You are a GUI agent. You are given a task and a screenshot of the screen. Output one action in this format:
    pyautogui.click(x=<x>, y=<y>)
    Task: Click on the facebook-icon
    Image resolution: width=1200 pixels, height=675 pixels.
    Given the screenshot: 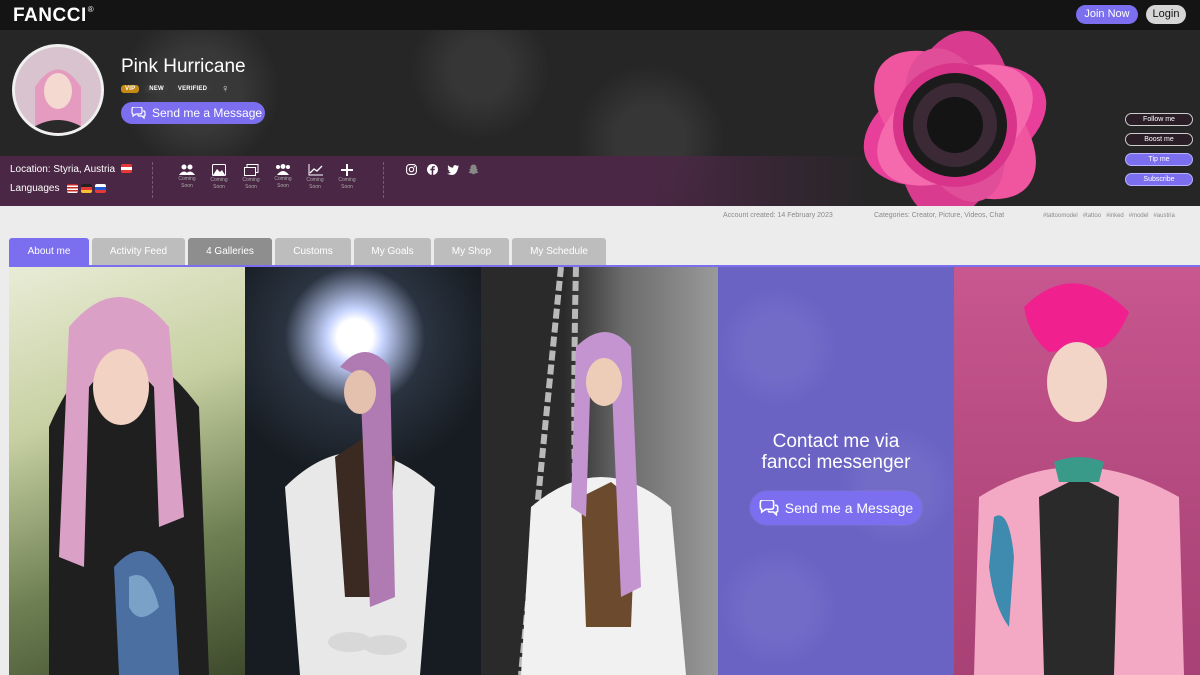 What is the action you would take?
    pyautogui.click(x=432, y=169)
    